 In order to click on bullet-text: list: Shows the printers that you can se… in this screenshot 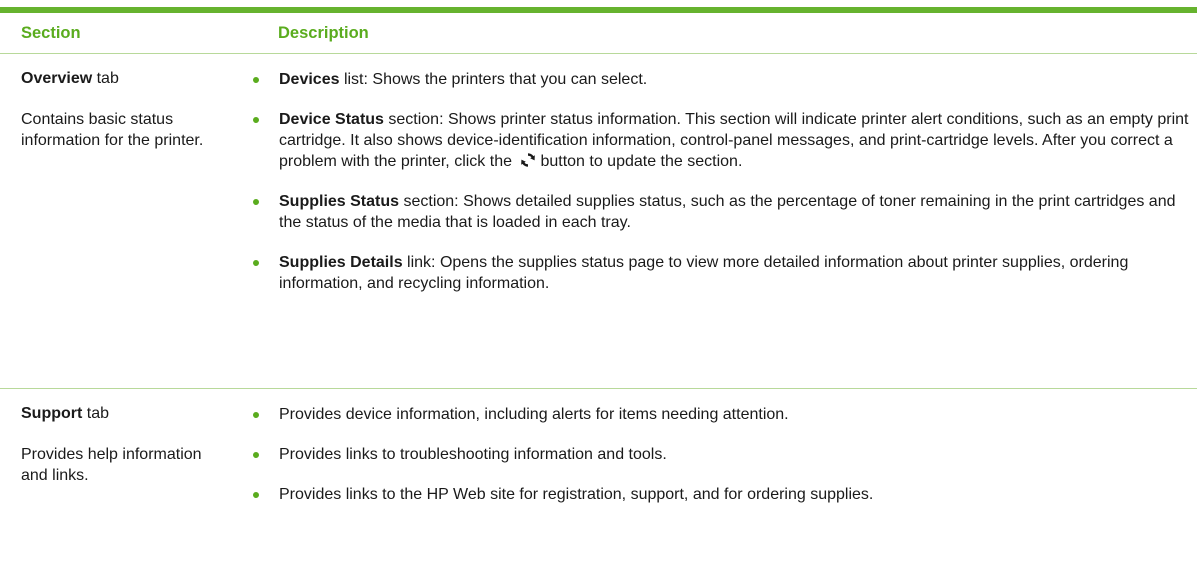, I will do `click(493, 79)`.